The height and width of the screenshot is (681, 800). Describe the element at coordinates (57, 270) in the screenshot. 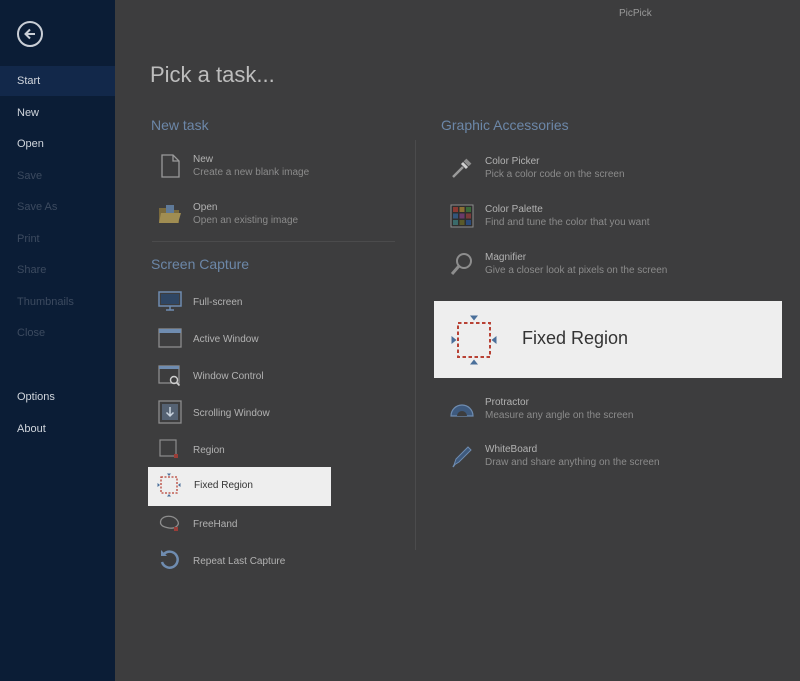

I see `sidebar-item-share: Share` at that location.